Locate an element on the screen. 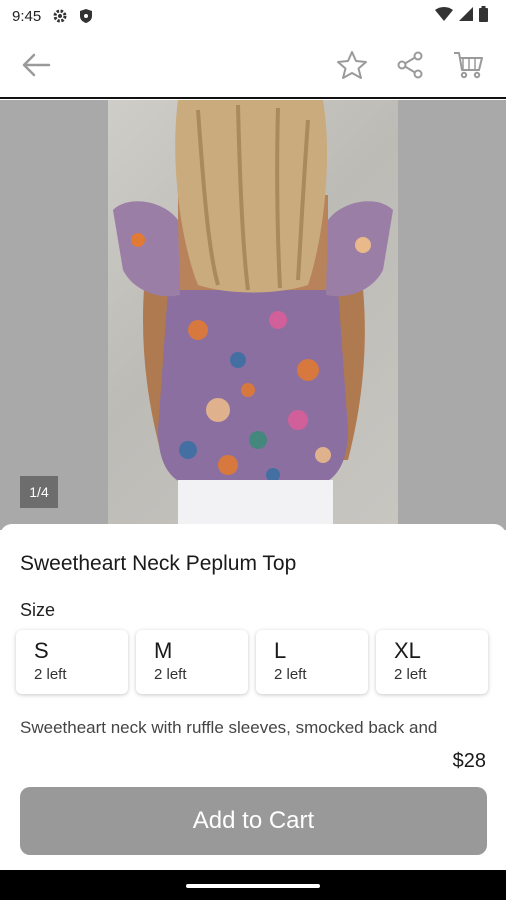 This screenshot has height=900, width=506. size-option-m: M 2 left is located at coordinates (192, 662).